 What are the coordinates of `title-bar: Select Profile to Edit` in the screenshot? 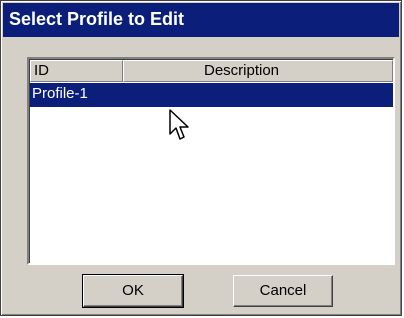 It's located at (201, 20).